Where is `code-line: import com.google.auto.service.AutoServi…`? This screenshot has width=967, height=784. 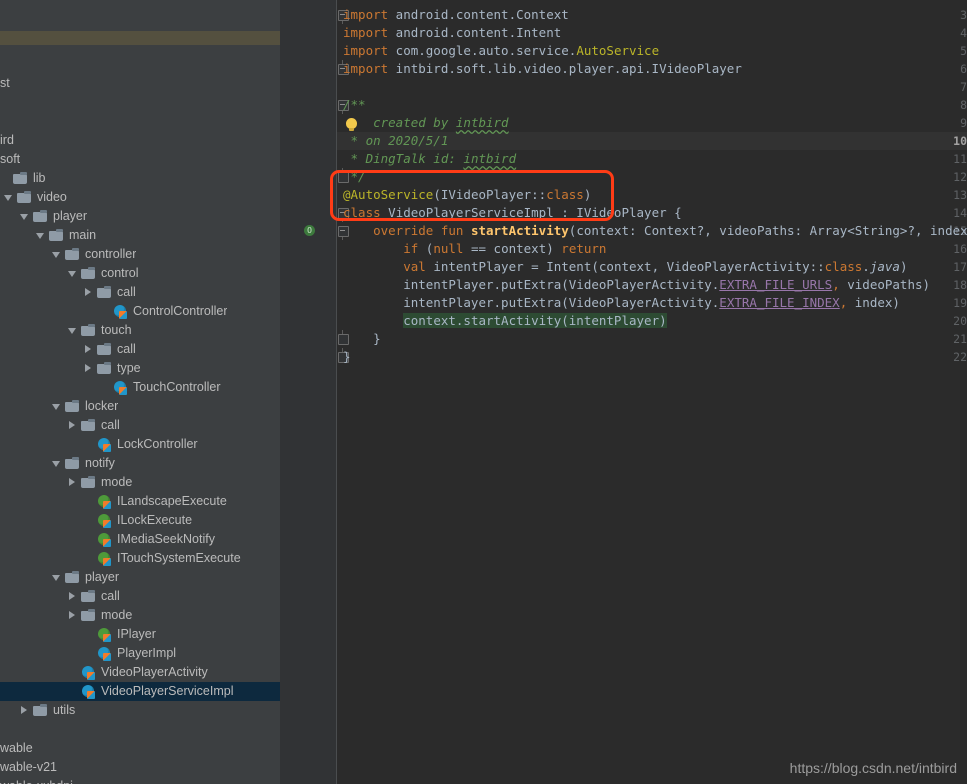 code-line: import com.google.auto.service.AutoServi… is located at coordinates (498, 51).